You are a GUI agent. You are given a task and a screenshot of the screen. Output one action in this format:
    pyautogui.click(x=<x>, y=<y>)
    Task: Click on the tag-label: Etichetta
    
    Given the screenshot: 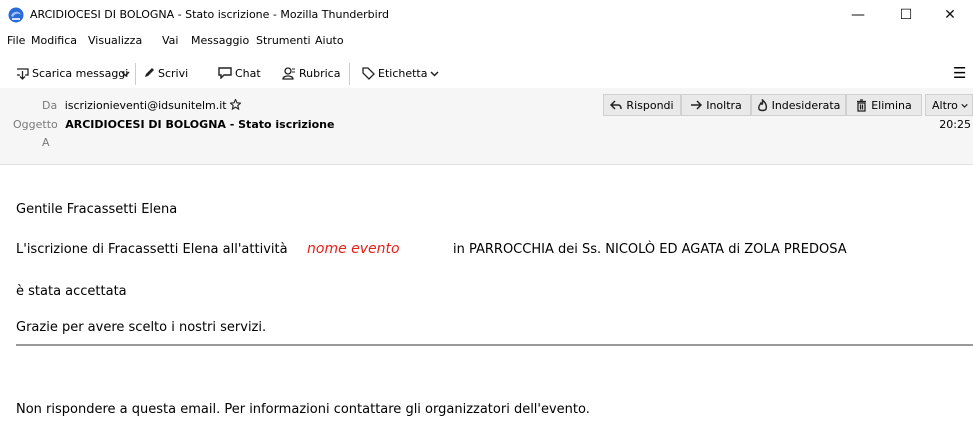 What is the action you would take?
    pyautogui.click(x=403, y=73)
    